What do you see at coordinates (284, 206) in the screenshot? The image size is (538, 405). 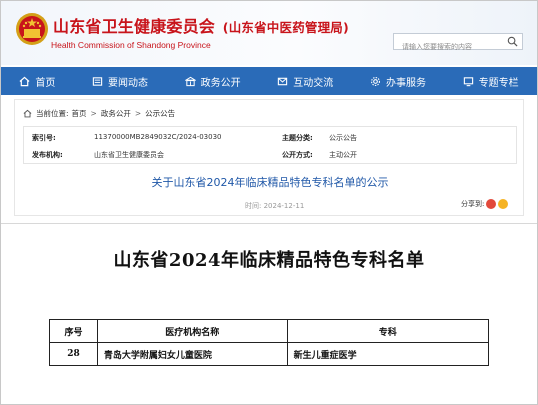 I see `time-value: 2024-12-11` at bounding box center [284, 206].